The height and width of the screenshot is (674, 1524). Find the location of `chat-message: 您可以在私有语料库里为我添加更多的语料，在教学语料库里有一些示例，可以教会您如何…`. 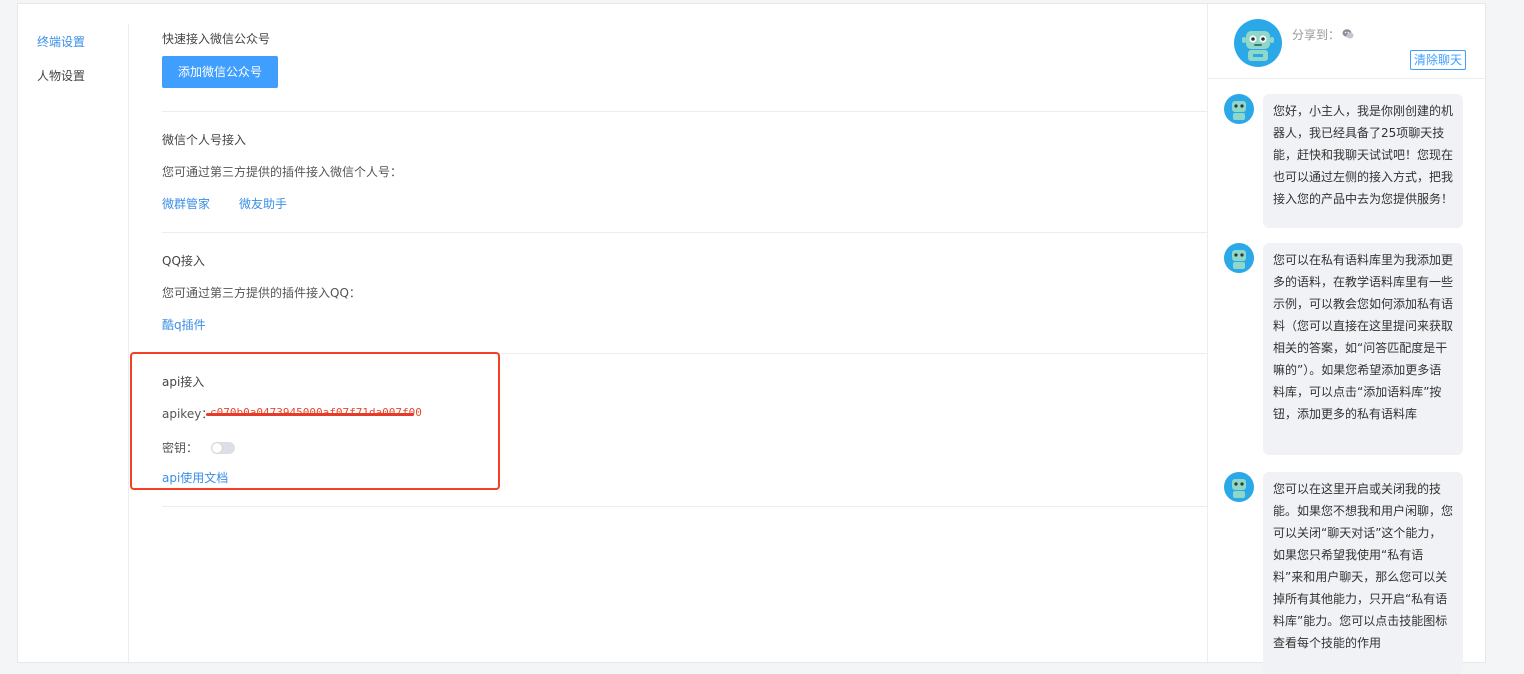

chat-message: 您可以在私有语料库里为我添加更多的语料，在教学语料库里有一些示例，可以教会您如何… is located at coordinates (1363, 349).